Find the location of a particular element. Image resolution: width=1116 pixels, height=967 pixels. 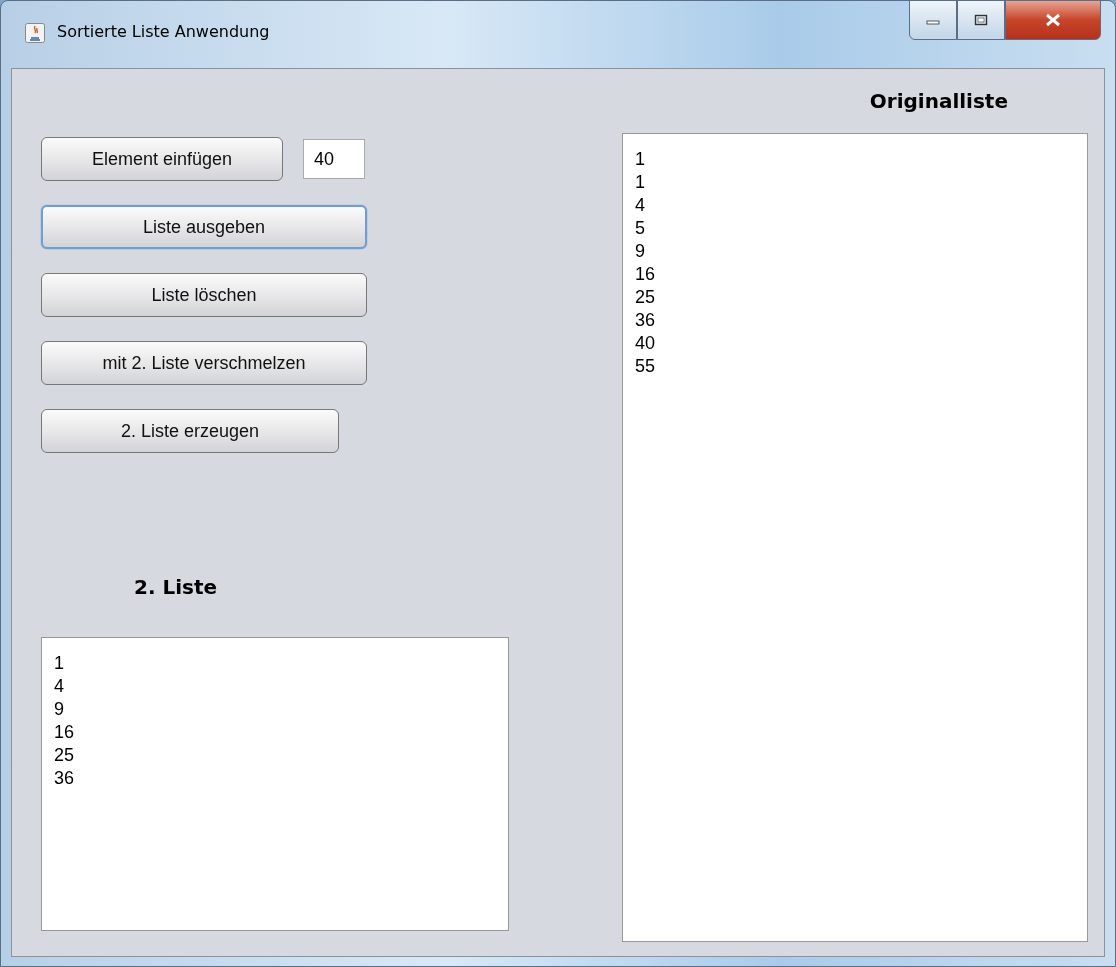

list-item: 40 is located at coordinates (645, 343).